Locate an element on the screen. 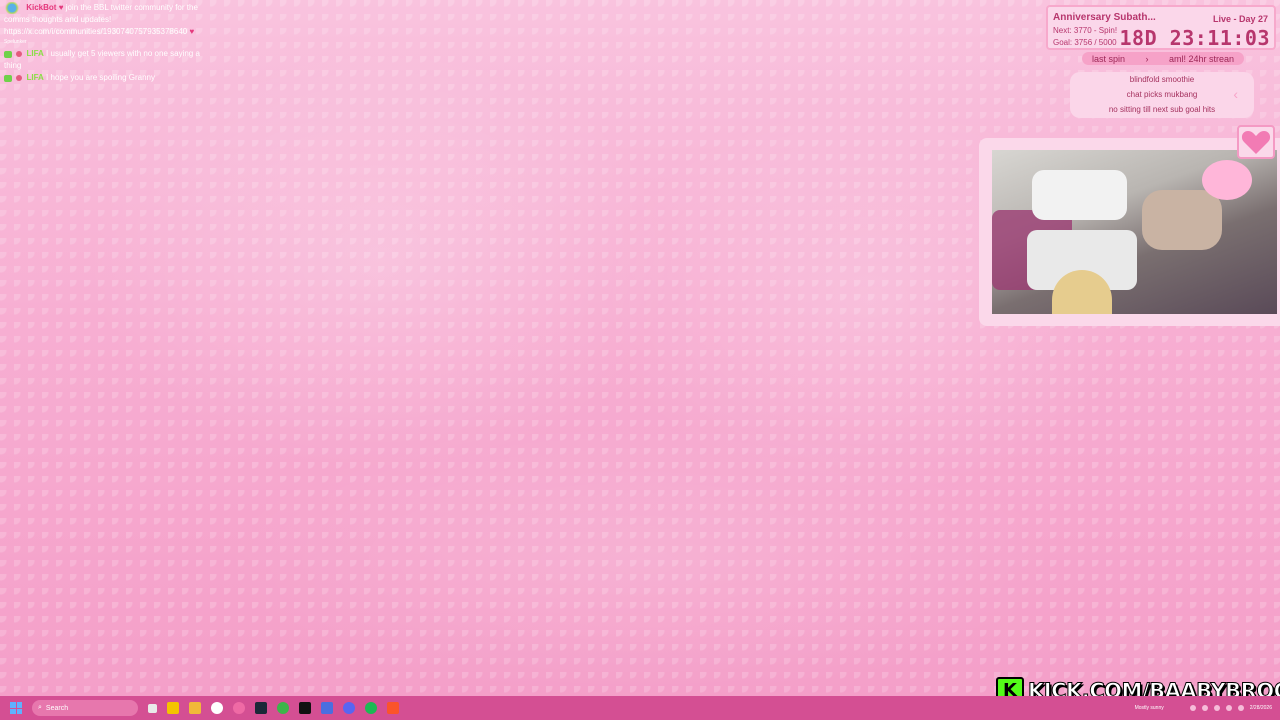  windows-start-icon is located at coordinates (16, 708).